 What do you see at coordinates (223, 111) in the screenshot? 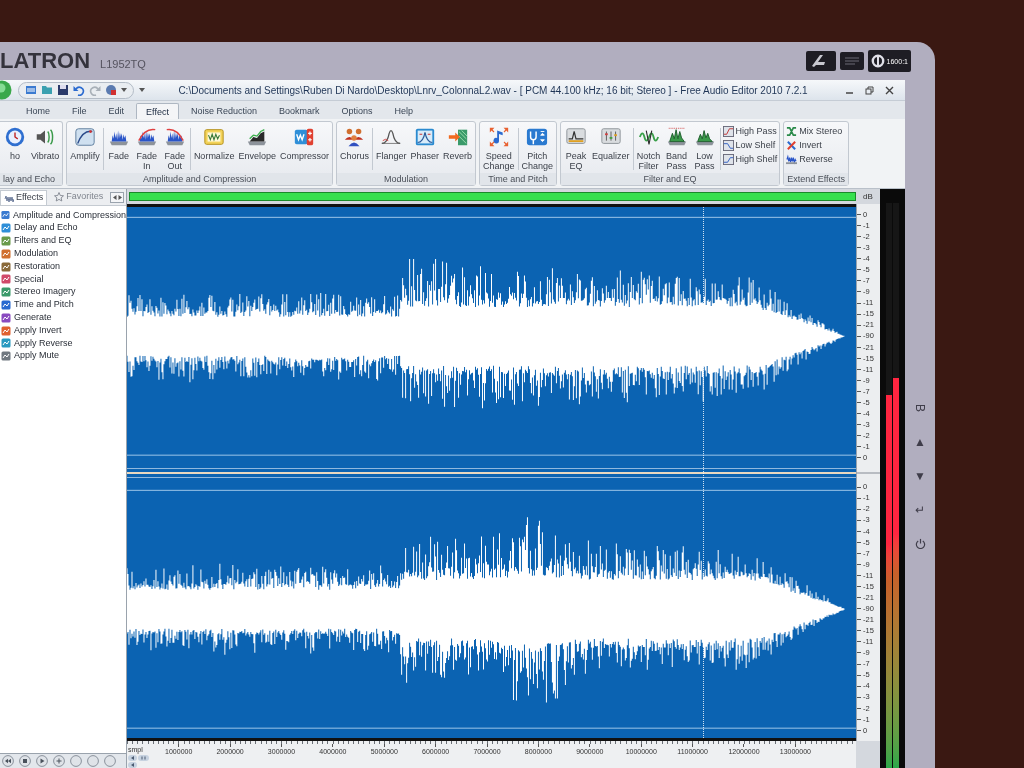
I see `ribbon-tab: Noise Reduction` at bounding box center [223, 111].